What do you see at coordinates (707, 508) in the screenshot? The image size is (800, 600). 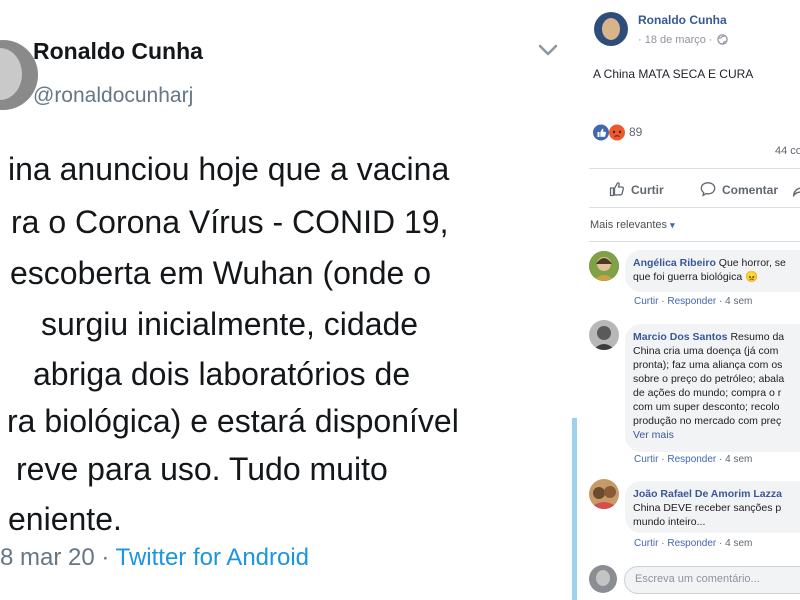 I see `comment-text: China DEVE receber sanções p` at bounding box center [707, 508].